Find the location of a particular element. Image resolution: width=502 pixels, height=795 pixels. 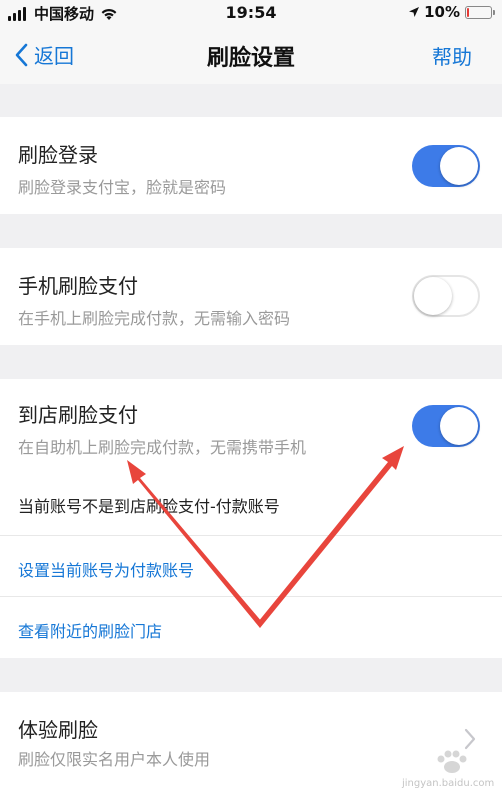

face-login-row: 刷脸登录 刷脸登录支付宝，脸就是密码 is located at coordinates (251, 165).